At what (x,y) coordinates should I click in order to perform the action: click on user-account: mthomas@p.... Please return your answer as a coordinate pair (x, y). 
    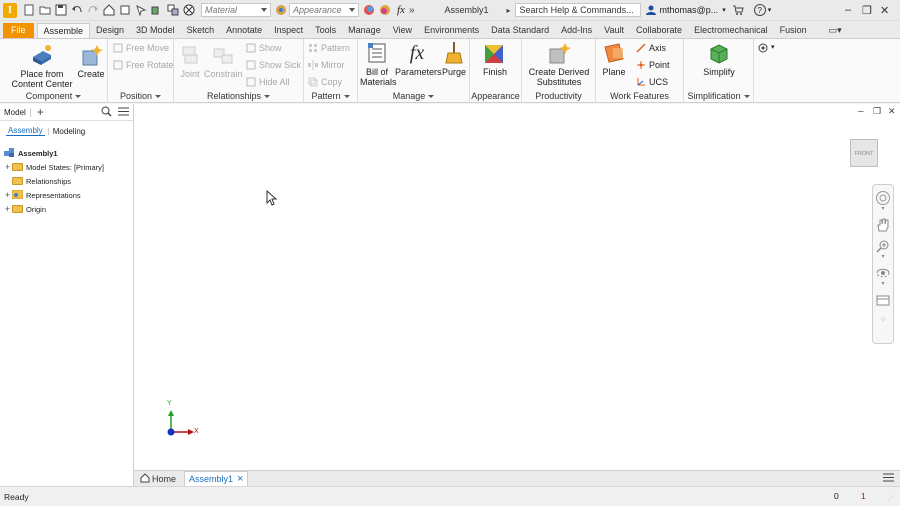
    Looking at the image, I should click on (689, 10).